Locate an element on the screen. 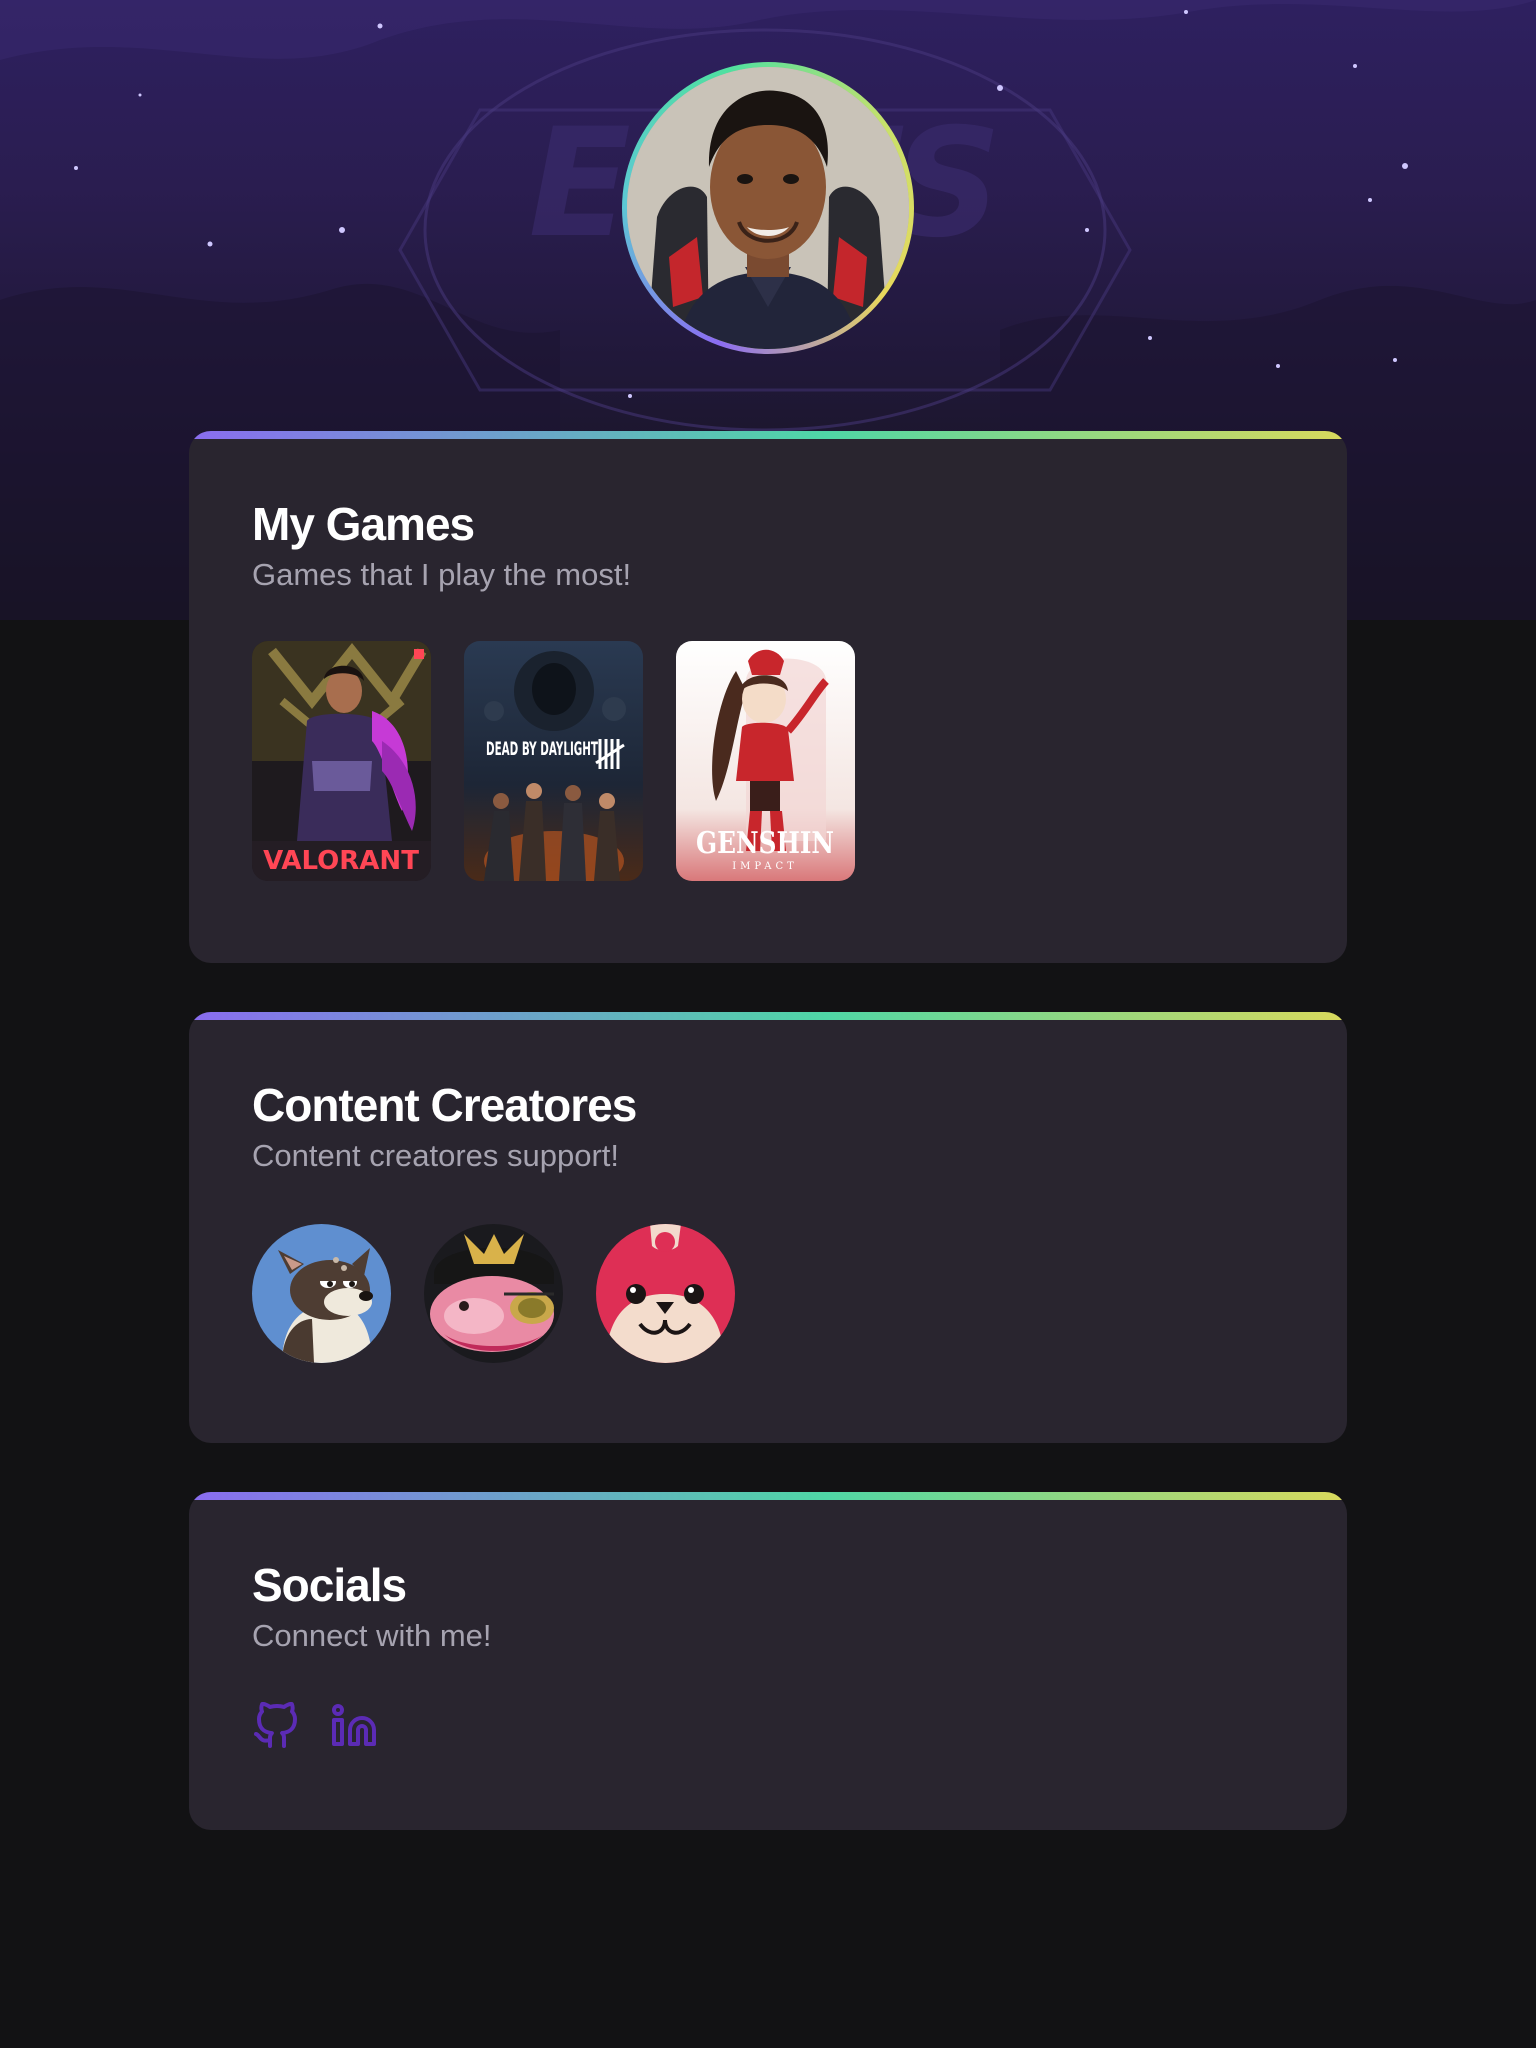 This screenshot has height=2048, width=1536. genshin-logo-text: GENSHIN is located at coordinates (765, 843).